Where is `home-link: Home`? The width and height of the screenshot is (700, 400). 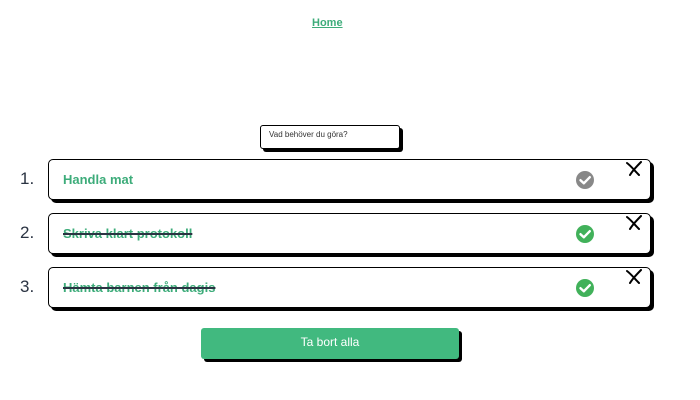
home-link: Home is located at coordinates (327, 23).